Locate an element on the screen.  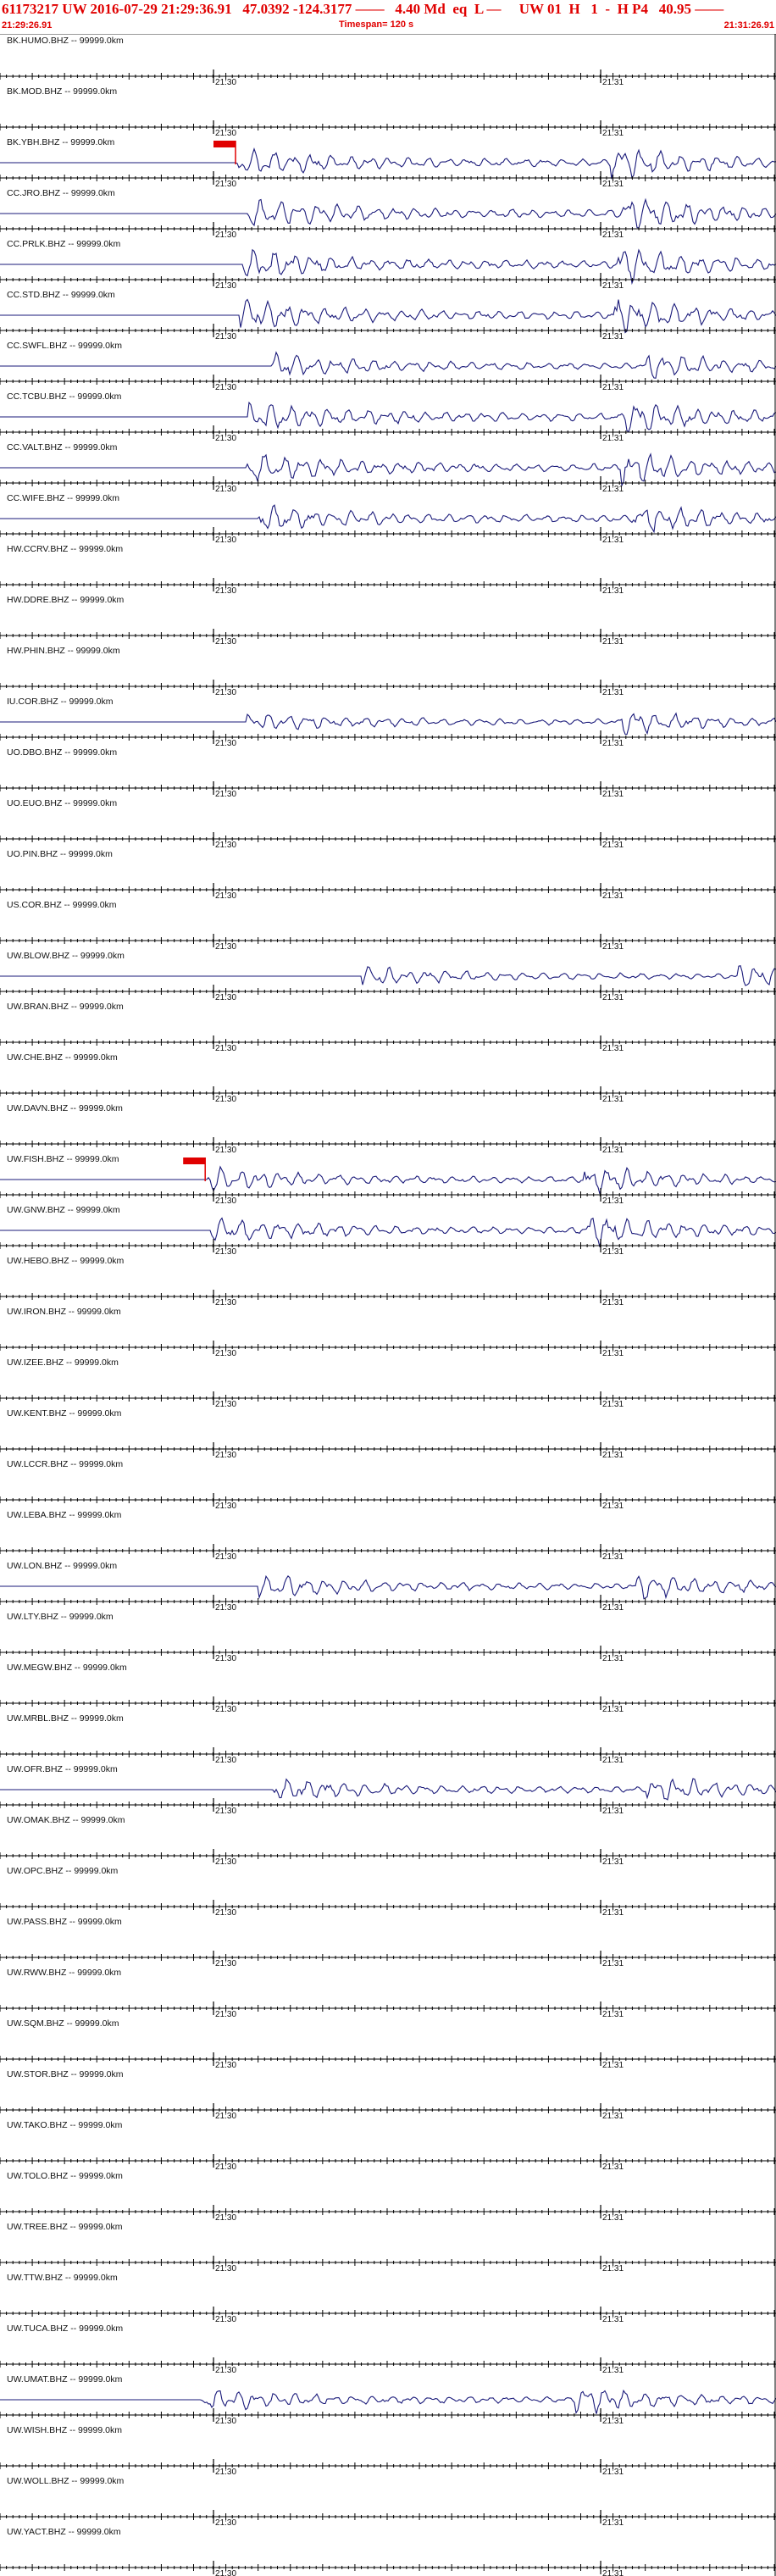
station-label: HW.PHIN.BHZ -- 99999.0km is located at coordinates (63, 651).